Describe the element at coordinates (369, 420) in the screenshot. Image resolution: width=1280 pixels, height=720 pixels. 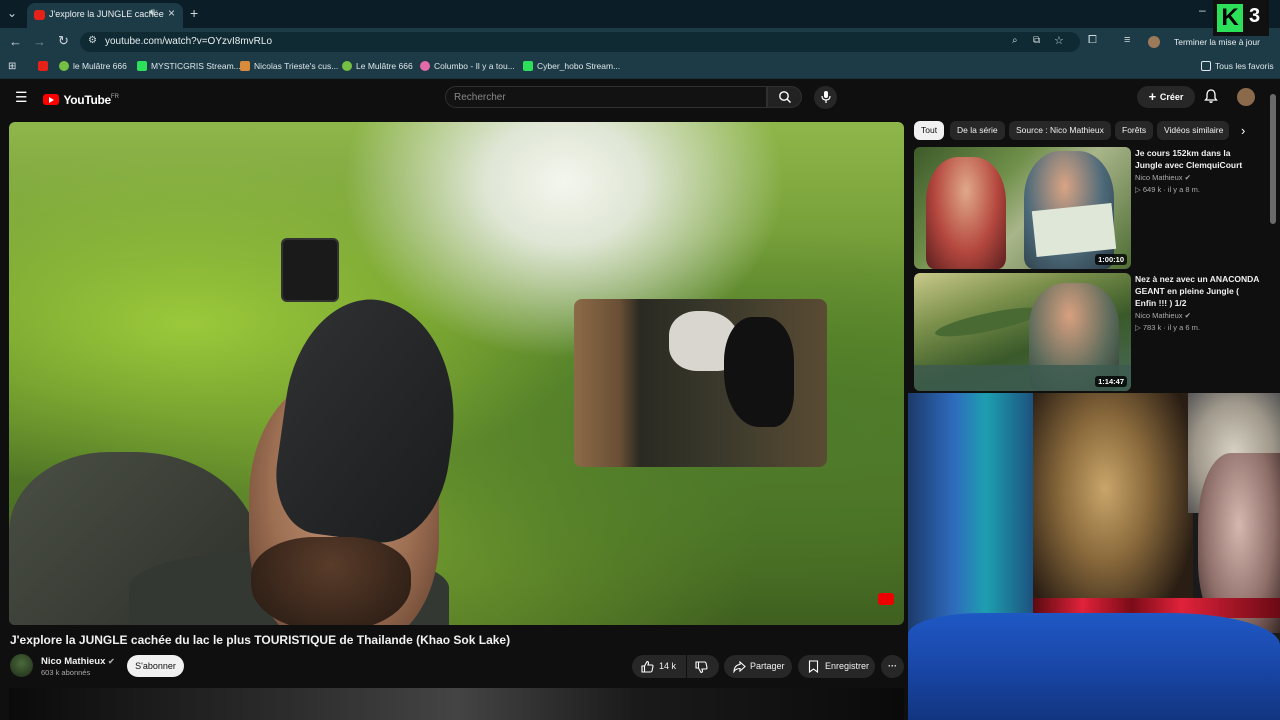
I see `video-frame-cap` at that location.